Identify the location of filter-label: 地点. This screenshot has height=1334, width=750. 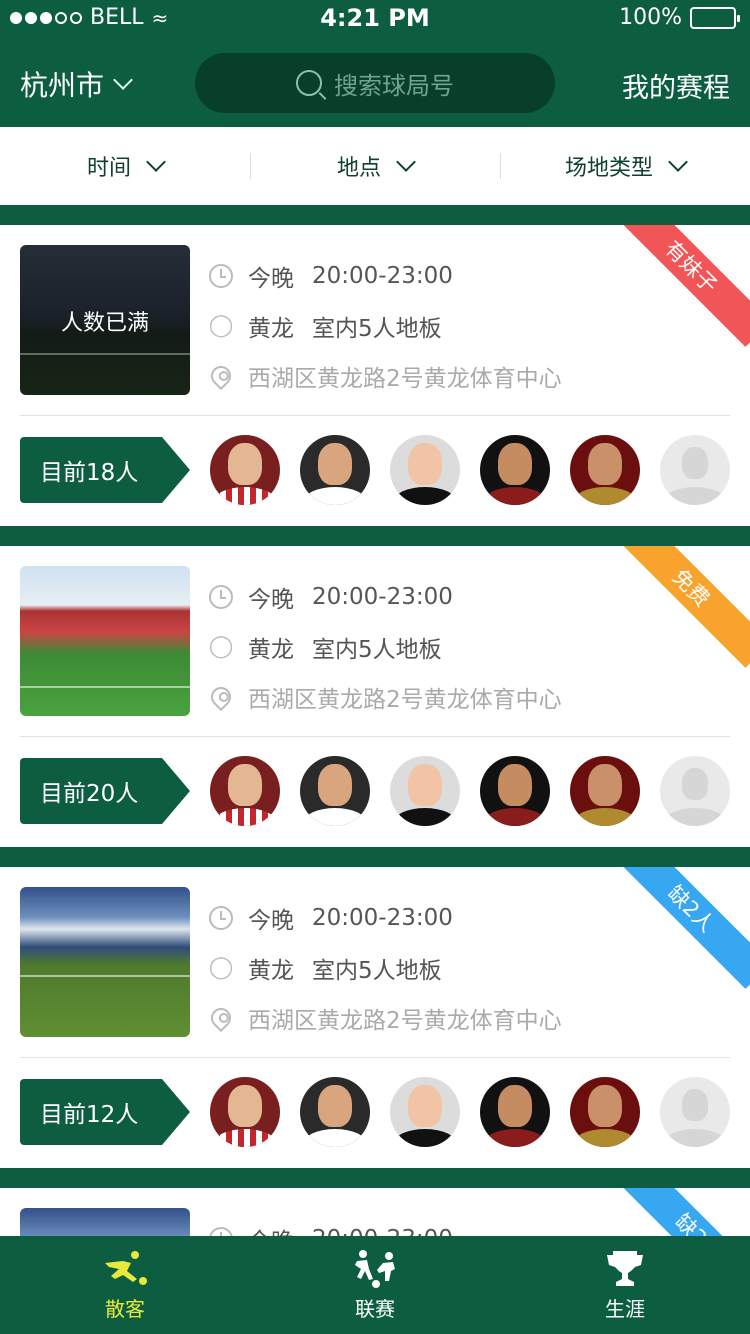
(358, 168).